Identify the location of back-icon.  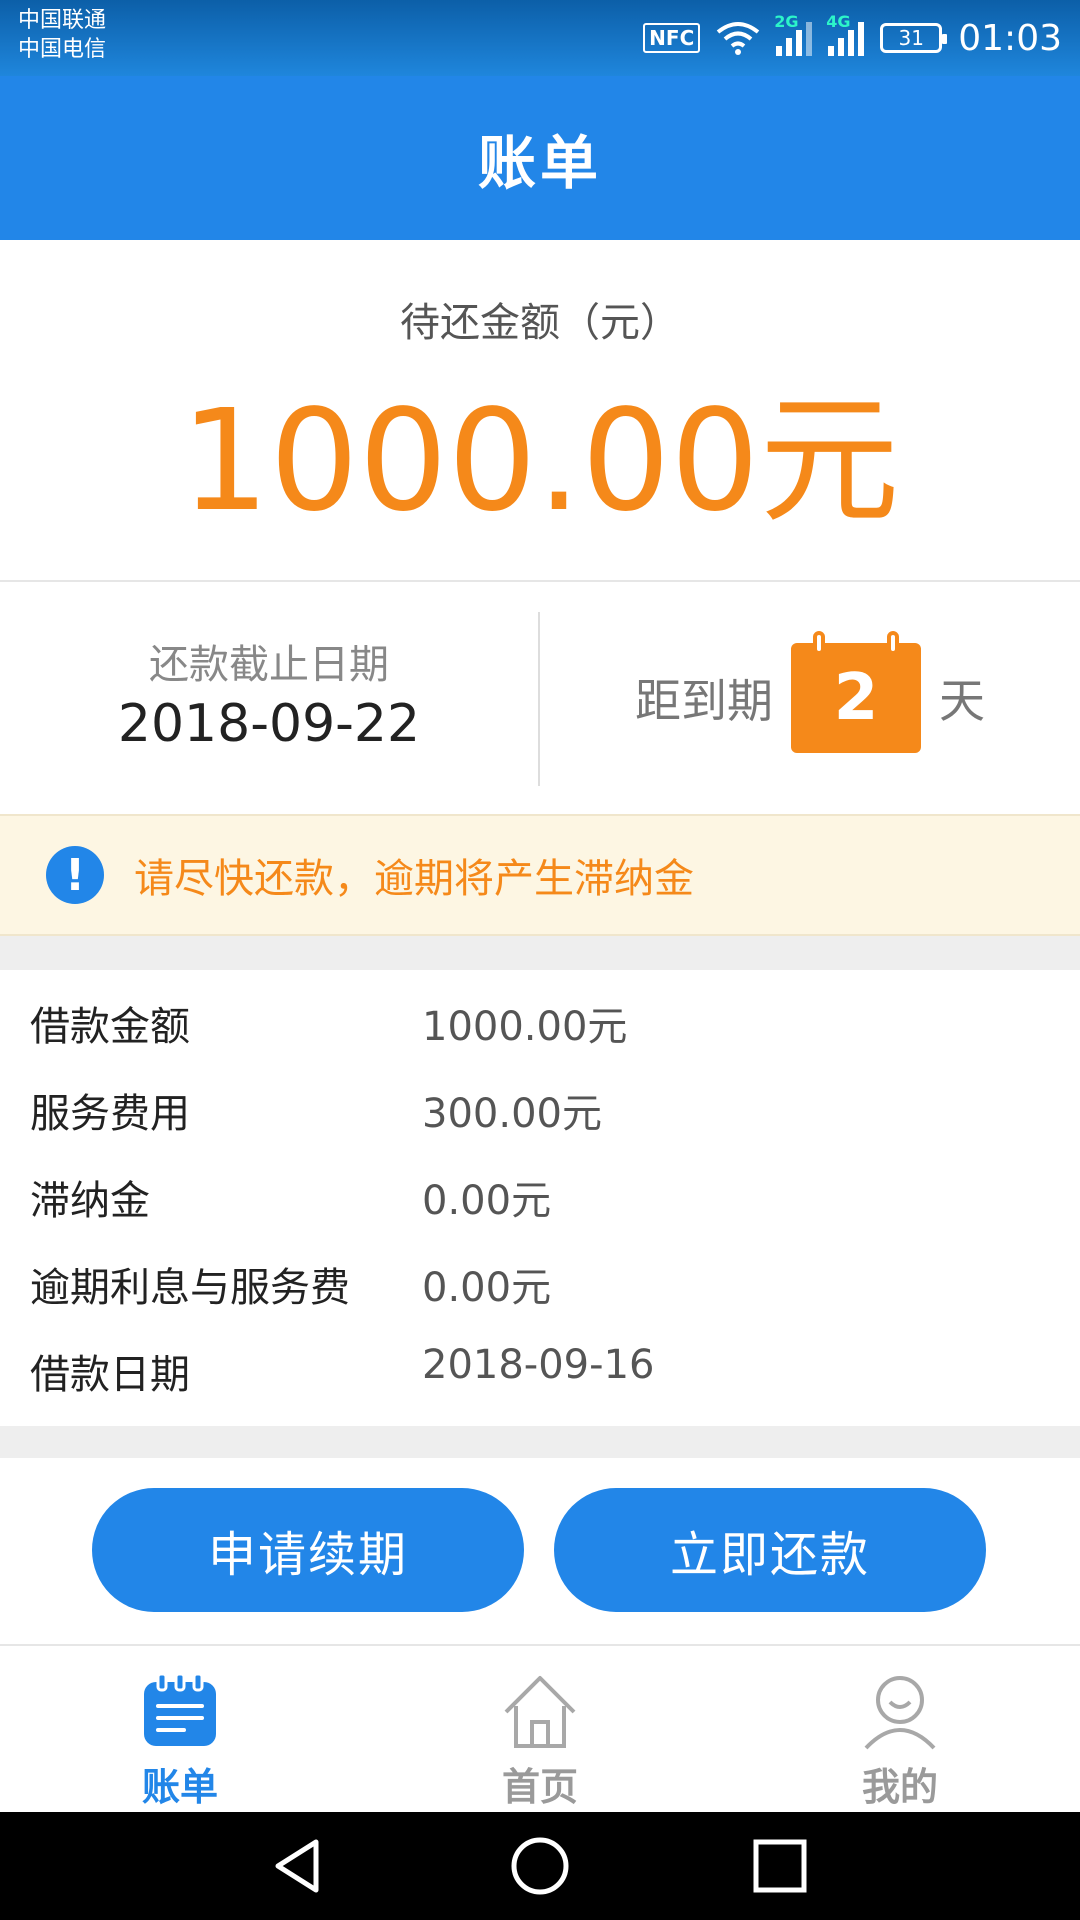
(298, 1866).